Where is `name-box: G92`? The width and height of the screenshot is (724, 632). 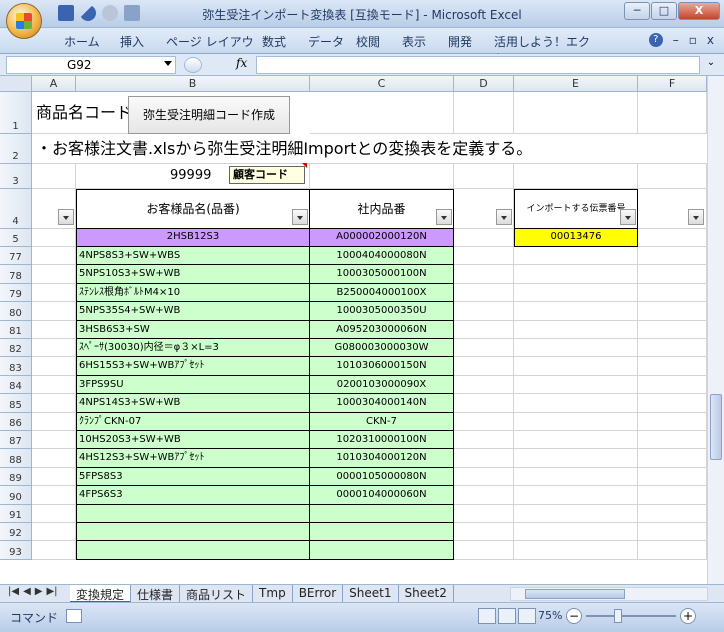
name-box: G92 is located at coordinates (91, 65).